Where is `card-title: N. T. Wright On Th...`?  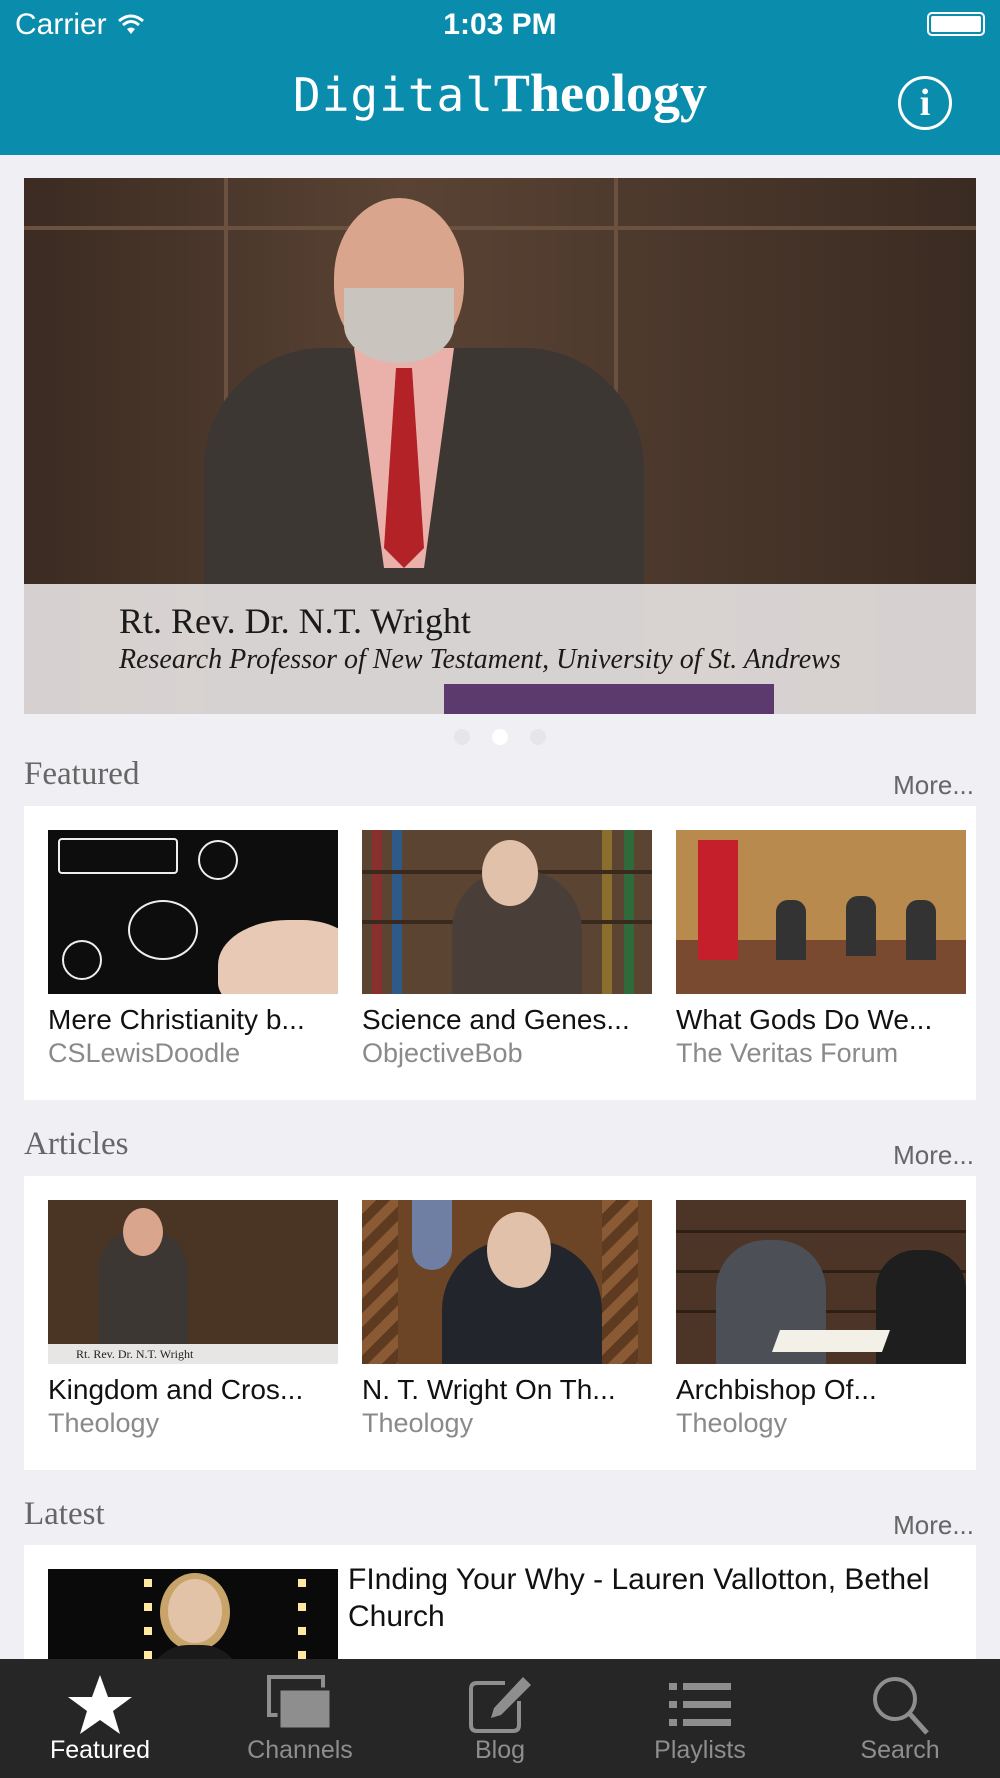 card-title: N. T. Wright On Th... is located at coordinates (489, 1389).